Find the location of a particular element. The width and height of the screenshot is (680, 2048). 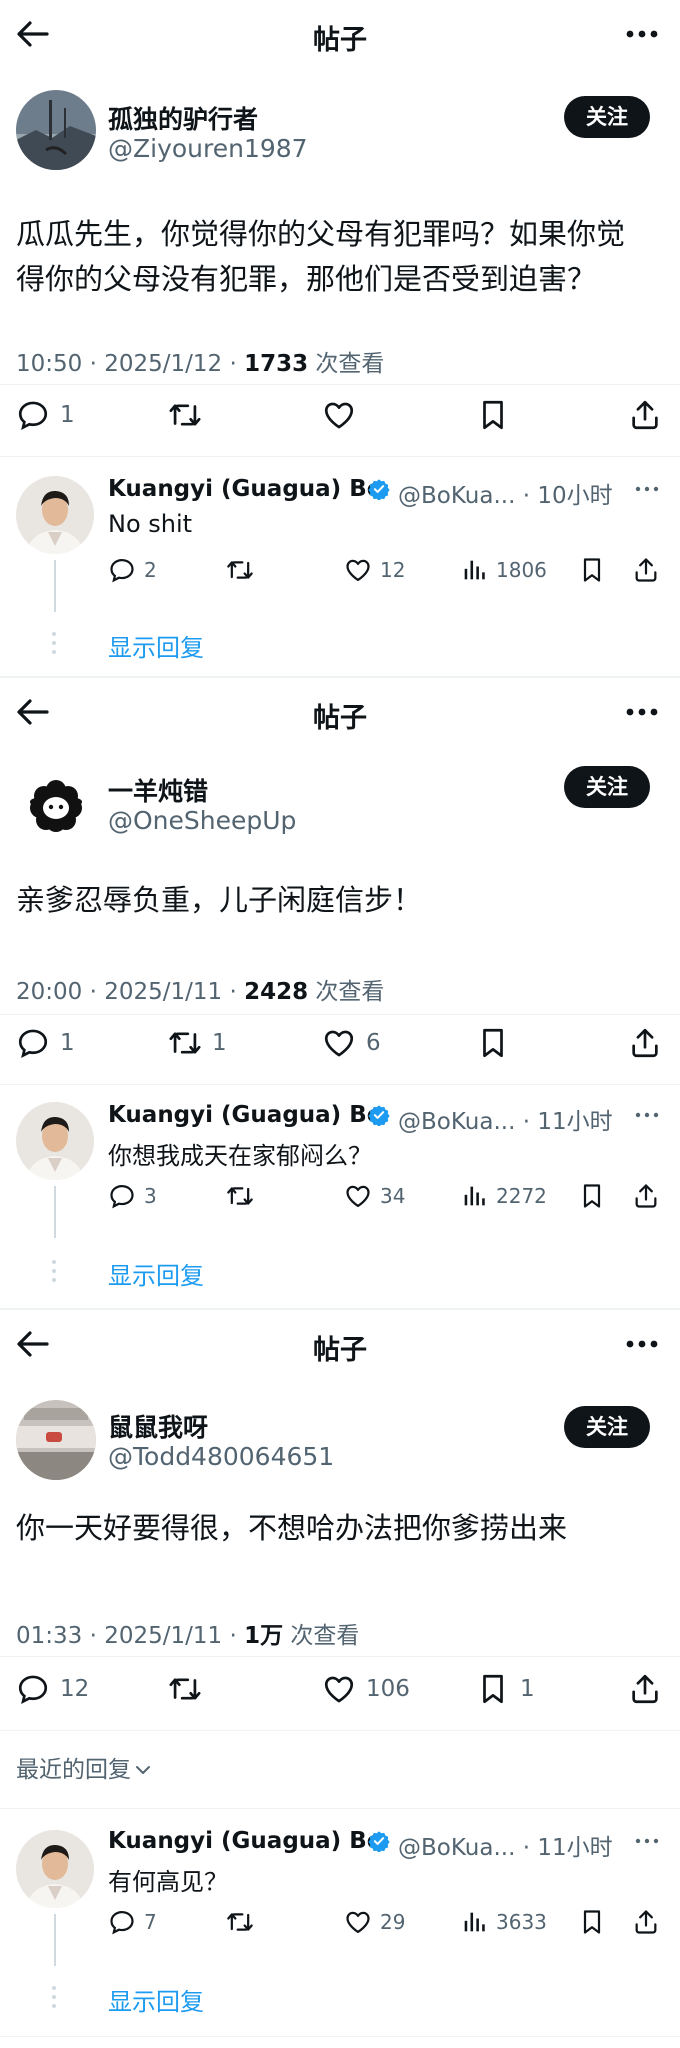

reply-views-button: 1806 is located at coordinates (503, 570).